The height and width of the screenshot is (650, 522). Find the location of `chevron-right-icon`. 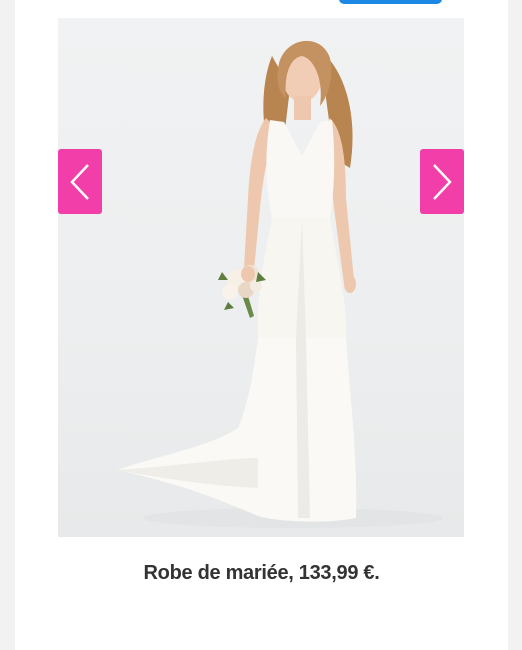

chevron-right-icon is located at coordinates (442, 181).